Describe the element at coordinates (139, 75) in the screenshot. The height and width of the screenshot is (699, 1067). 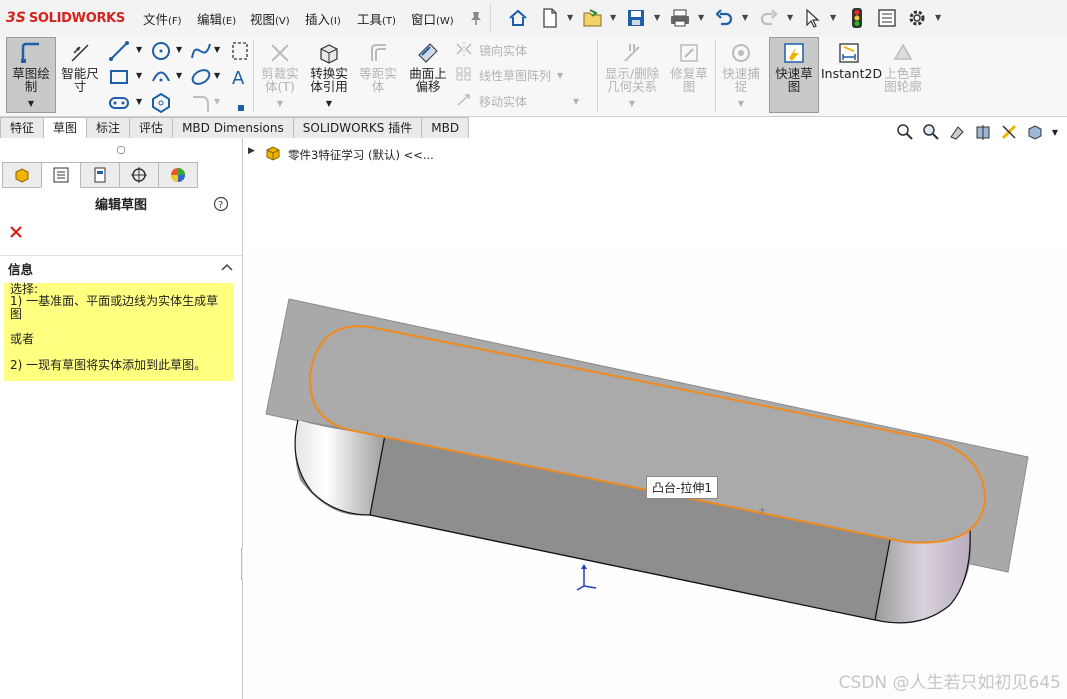
I see `rectangle-dropdown-caret: ▼` at that location.